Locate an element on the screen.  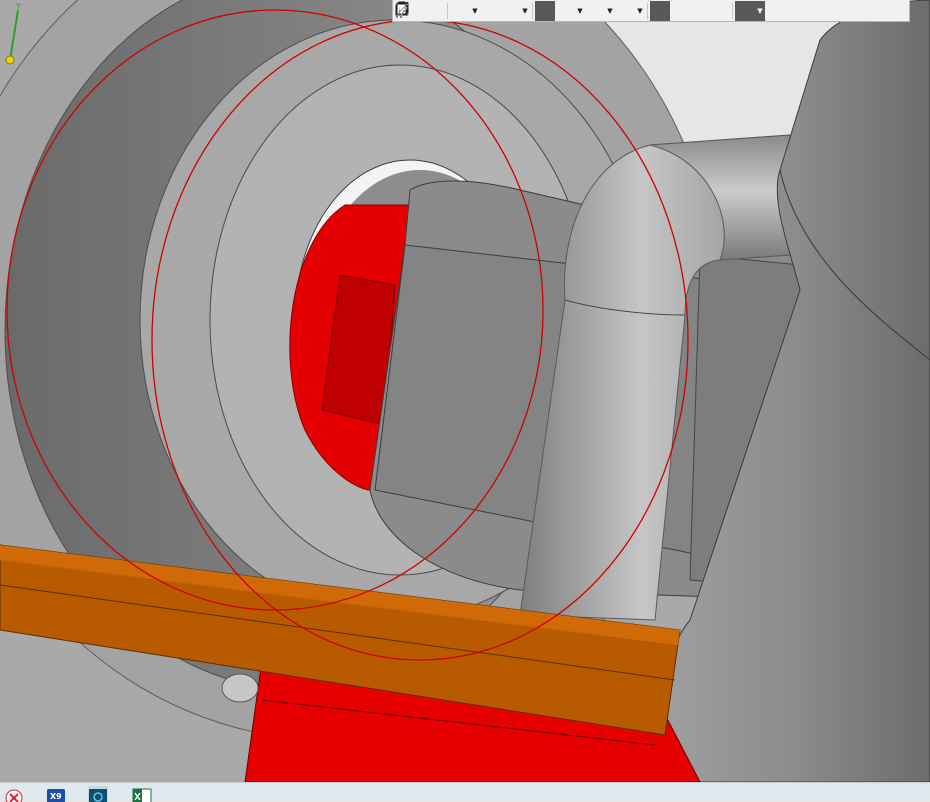
view-settings-button is located at coordinates (543, 11).